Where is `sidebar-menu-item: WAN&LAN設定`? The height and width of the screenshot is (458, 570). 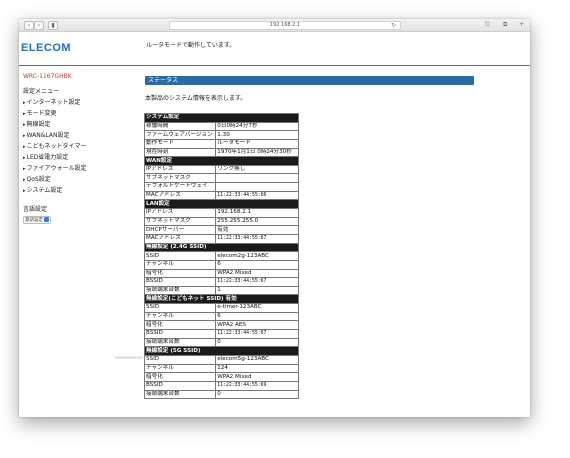
sidebar-menu-item: WAN&LAN設定 is located at coordinates (78, 135).